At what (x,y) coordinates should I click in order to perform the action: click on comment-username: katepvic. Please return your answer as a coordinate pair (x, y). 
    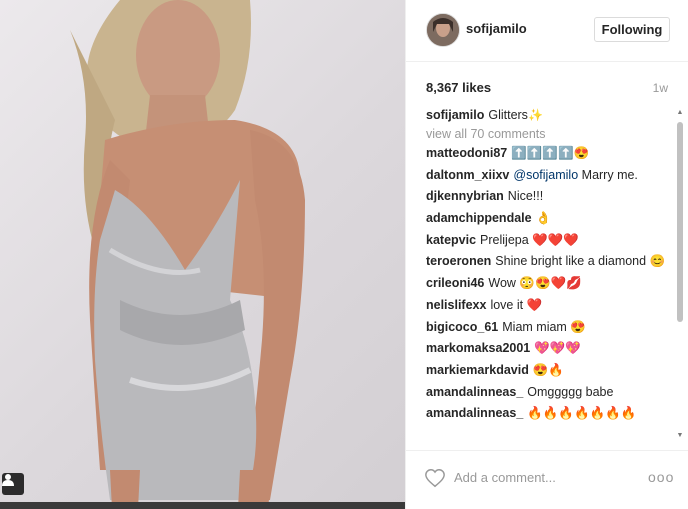
    Looking at the image, I should click on (451, 240).